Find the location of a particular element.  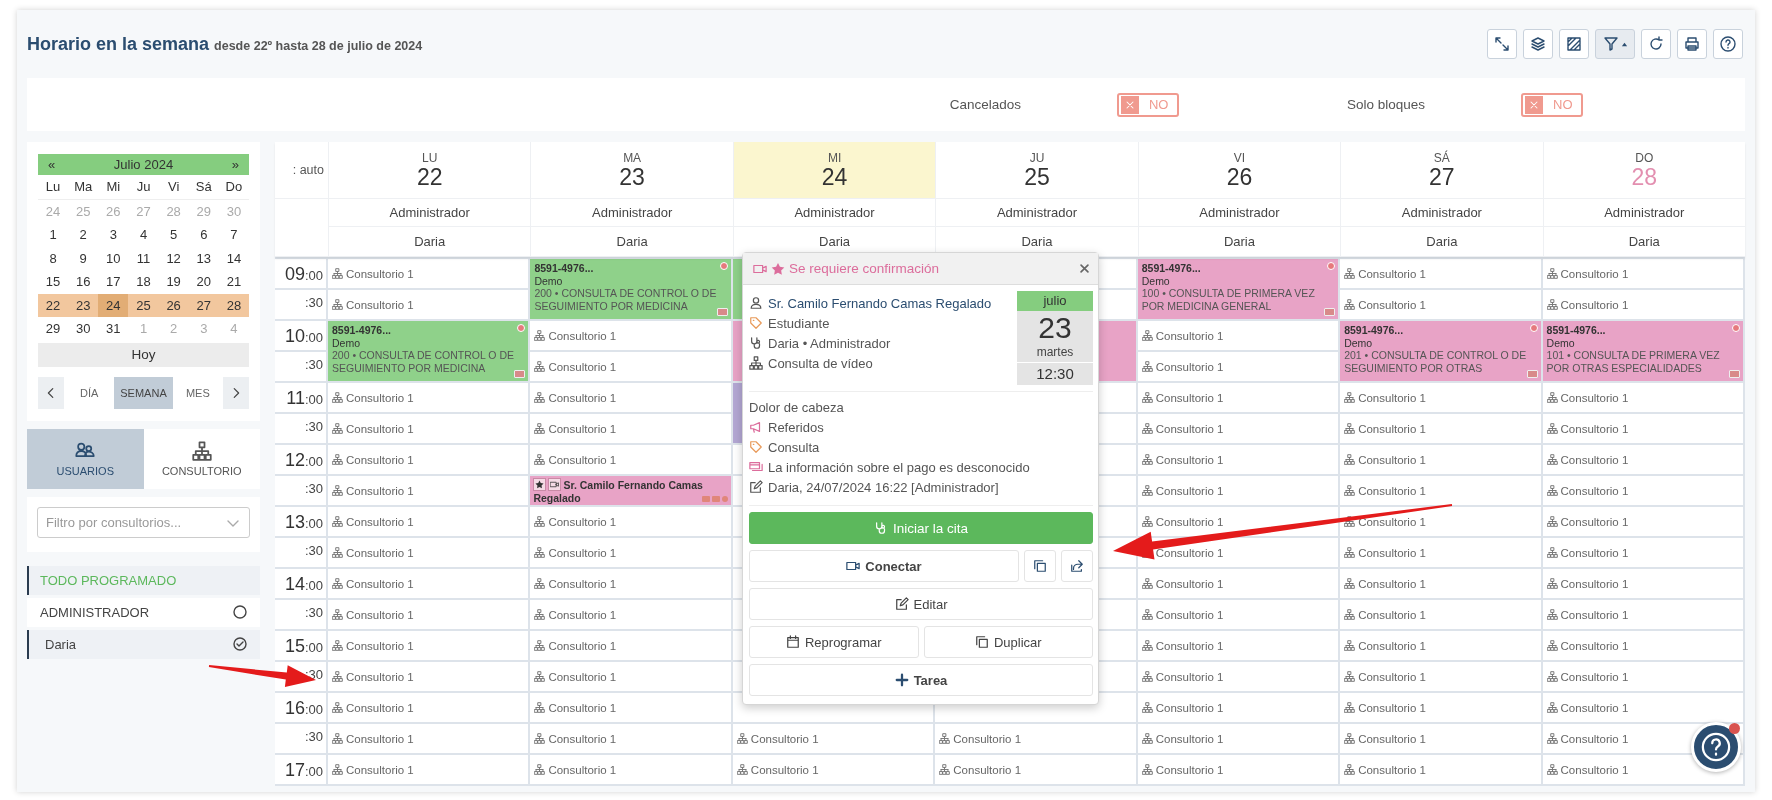

calendar-week-row: 15 16 17 18 19 20 21 is located at coordinates (143, 282).